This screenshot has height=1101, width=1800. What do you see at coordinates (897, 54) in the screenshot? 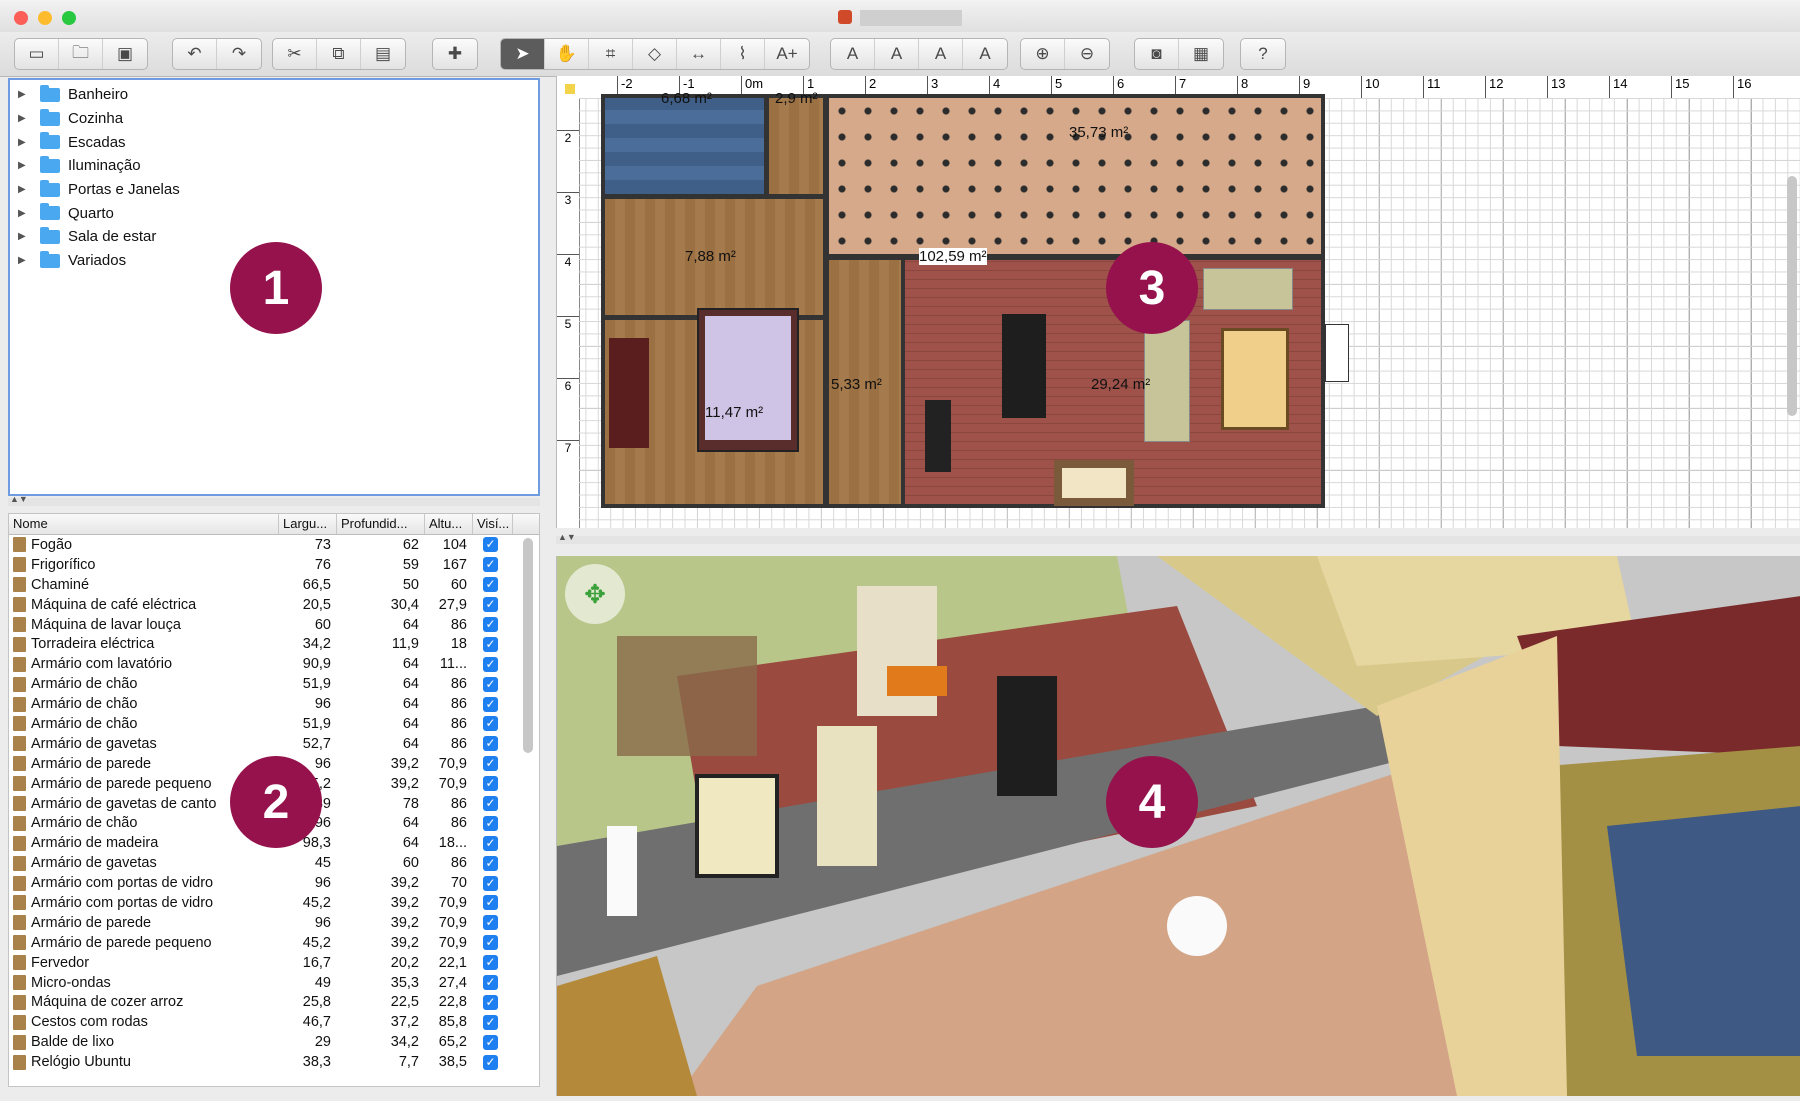
I see `decrease-text-icon: A` at bounding box center [897, 54].